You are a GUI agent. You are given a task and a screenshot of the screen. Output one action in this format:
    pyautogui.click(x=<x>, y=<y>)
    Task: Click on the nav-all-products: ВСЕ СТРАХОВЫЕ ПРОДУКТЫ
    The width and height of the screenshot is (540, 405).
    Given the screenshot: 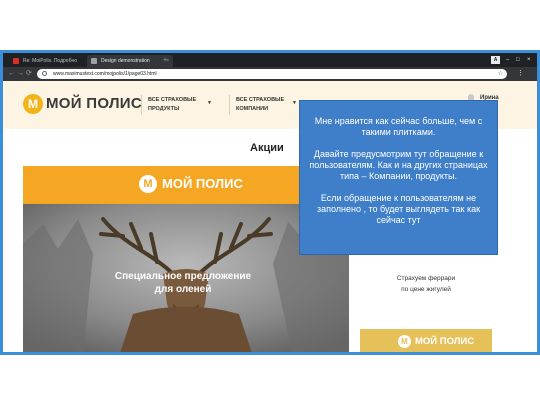 What is the action you would take?
    pyautogui.click(x=172, y=105)
    